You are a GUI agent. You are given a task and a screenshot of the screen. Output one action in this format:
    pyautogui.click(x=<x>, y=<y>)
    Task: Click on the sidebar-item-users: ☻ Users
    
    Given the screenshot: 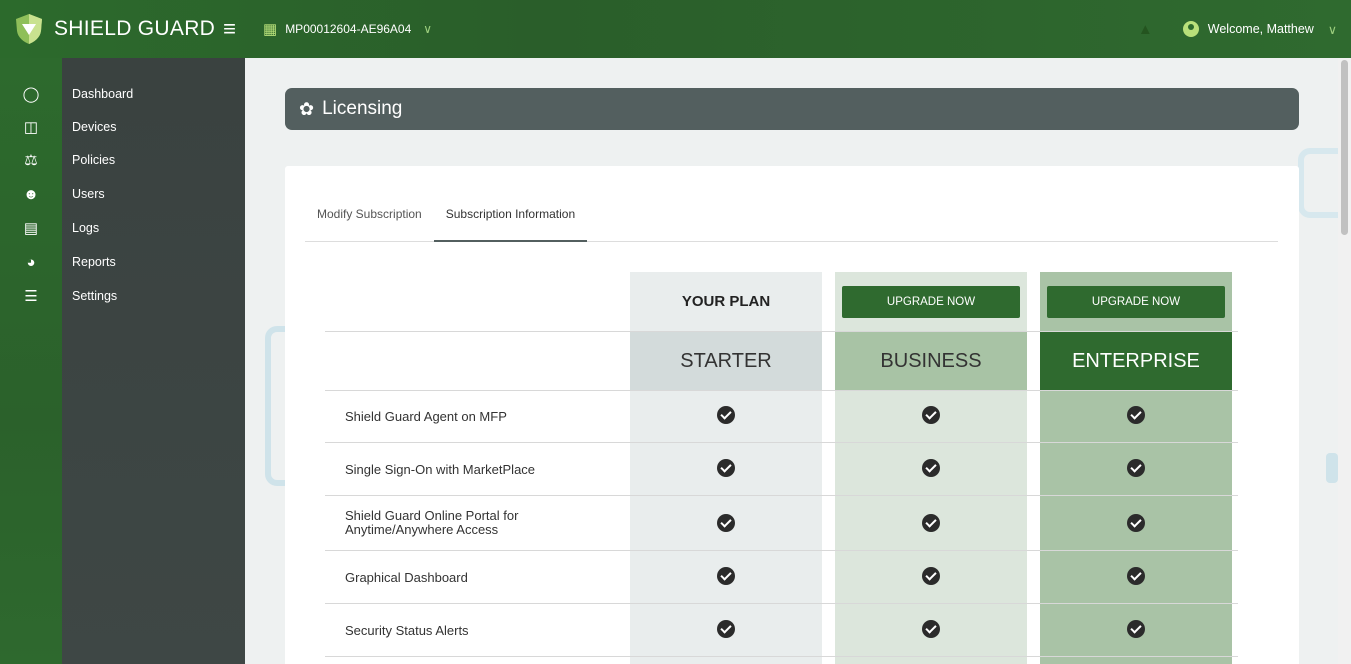 What is the action you would take?
    pyautogui.click(x=122, y=194)
    